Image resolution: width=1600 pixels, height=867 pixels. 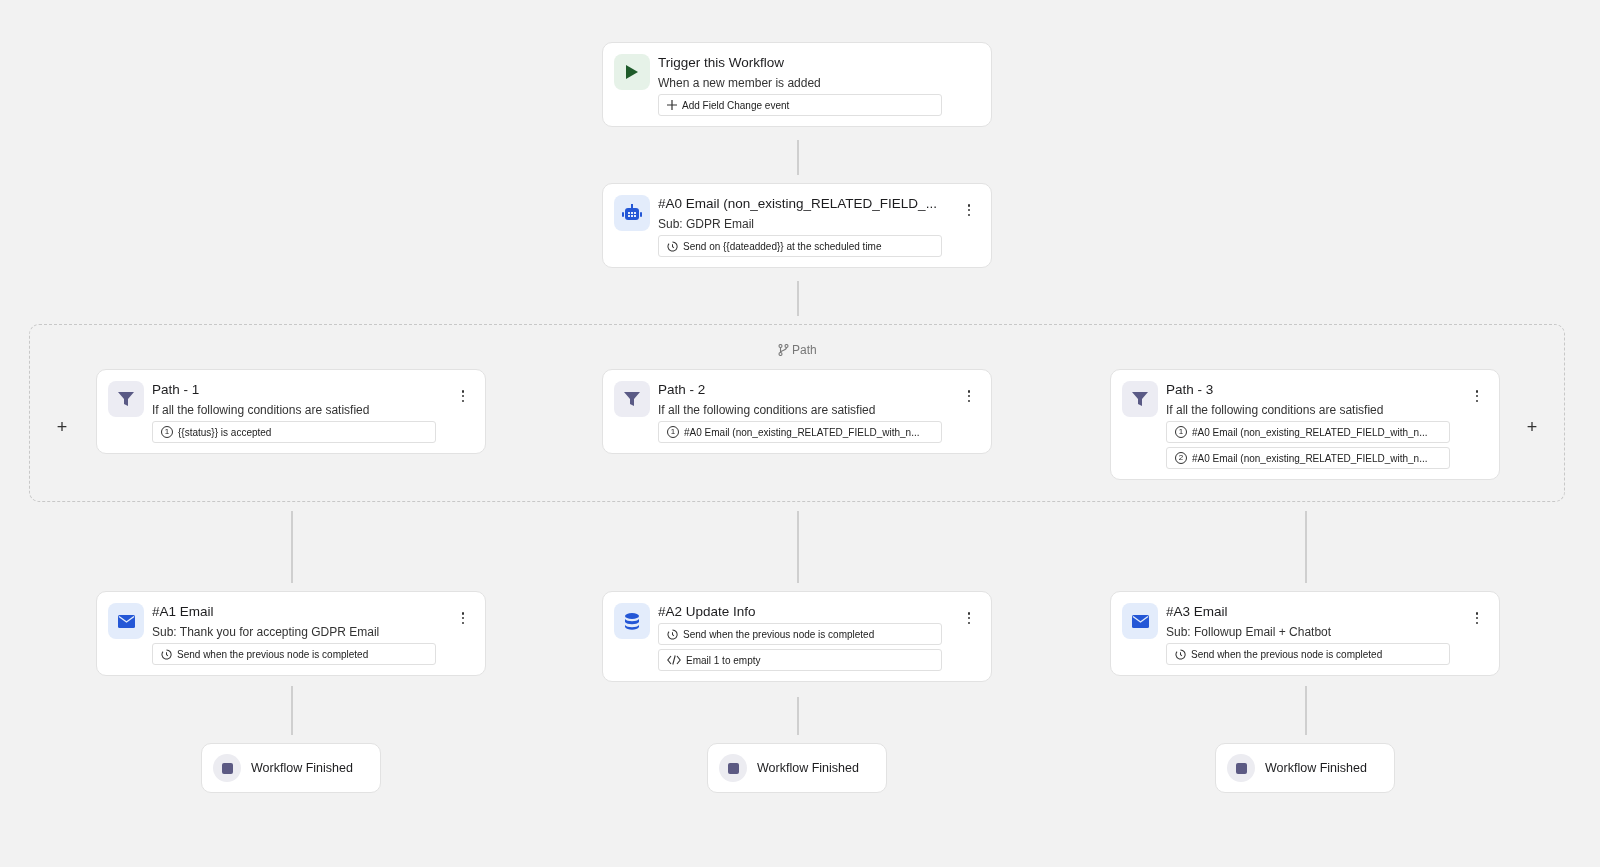 I want to click on workflow-node-card: #A2 Update Info Send when the previous node is completed Email 1 to empty, so click(x=797, y=636).